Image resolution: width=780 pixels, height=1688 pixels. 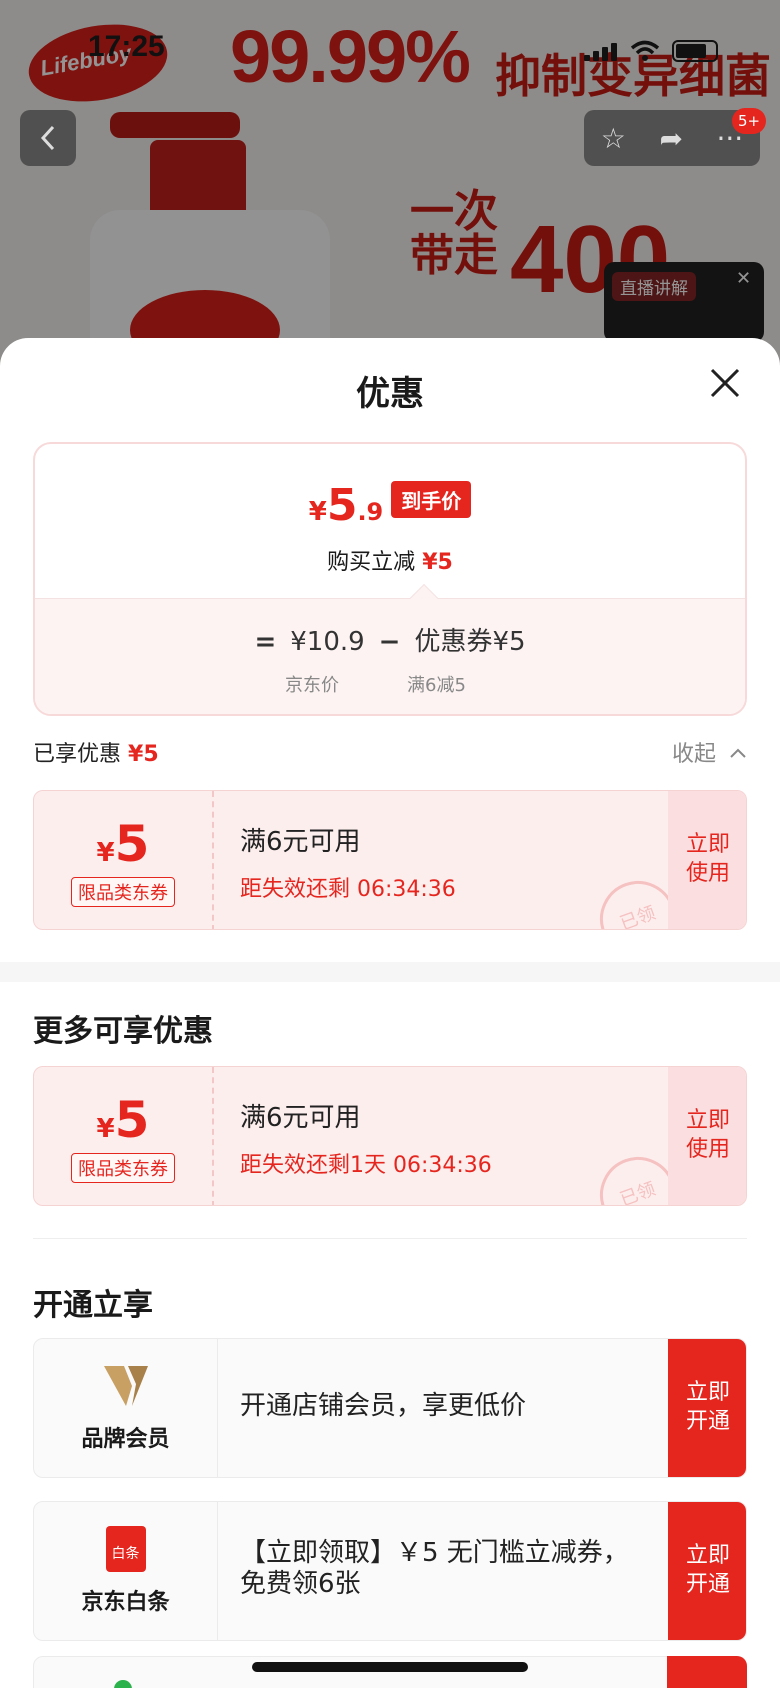 I want to click on open-benefits-title: 开通立享, so click(x=93, y=1305).